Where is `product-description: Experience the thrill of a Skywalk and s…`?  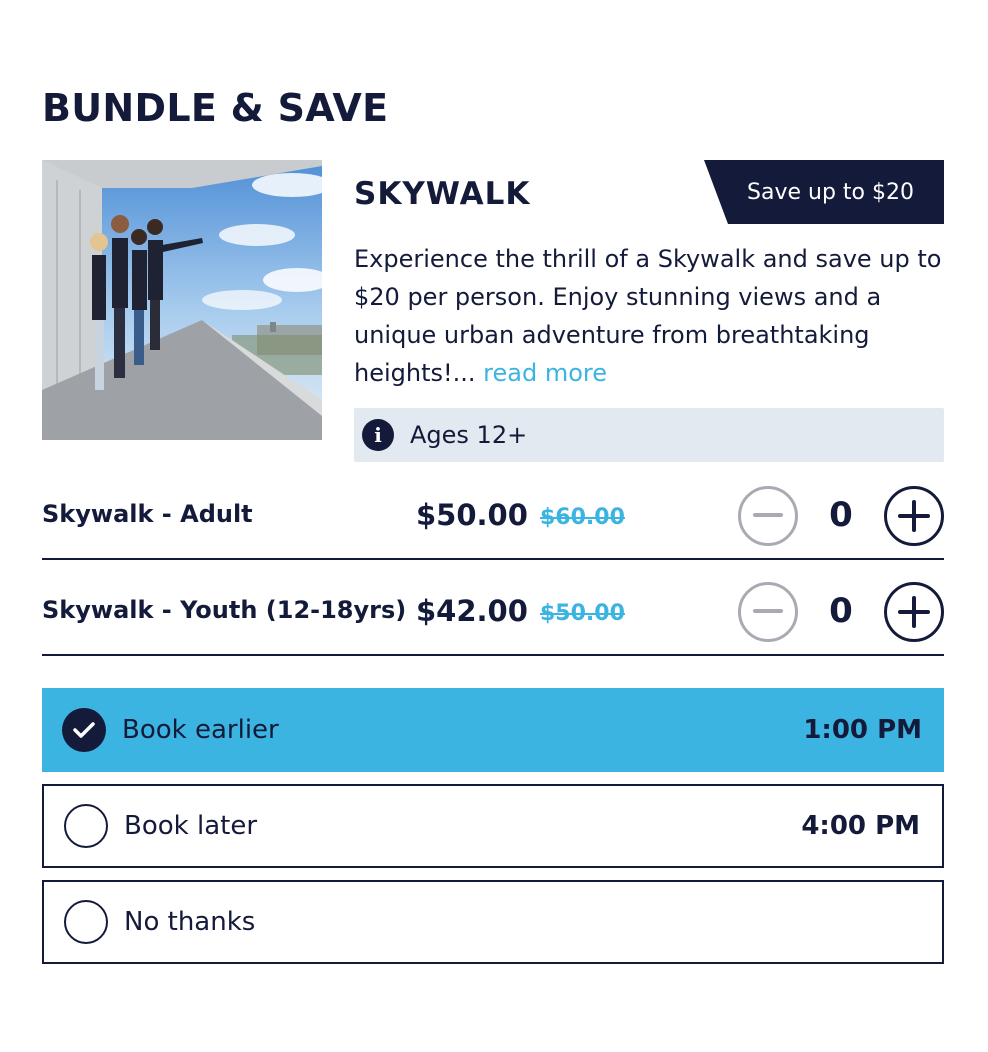
product-description: Experience the thrill of a Skywalk and s… is located at coordinates (649, 316).